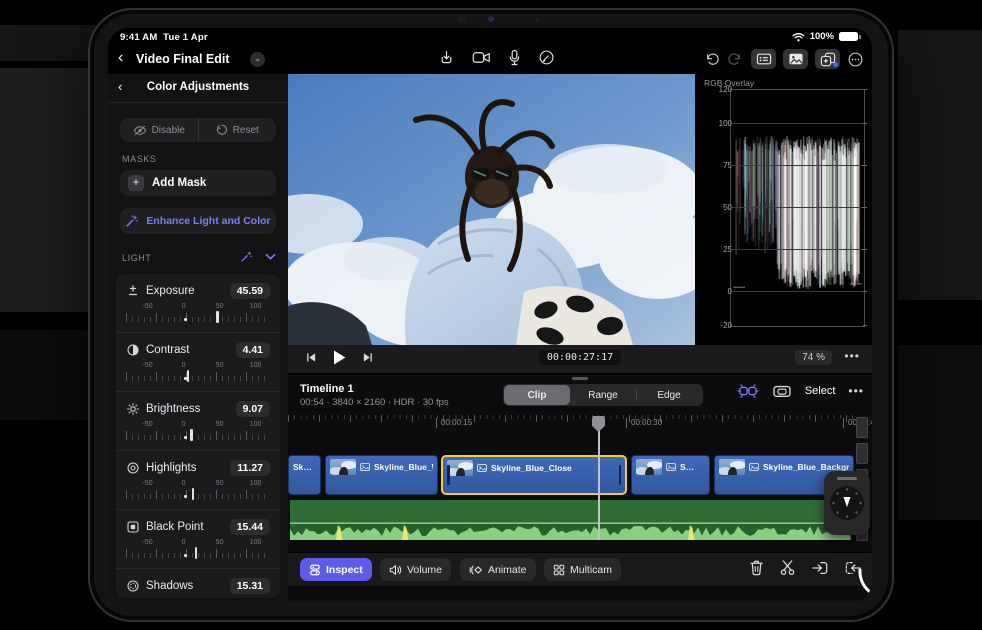  I want to click on slider-group-highlights: Highlights 11.27 -50 0 50 100, so click(198, 479).